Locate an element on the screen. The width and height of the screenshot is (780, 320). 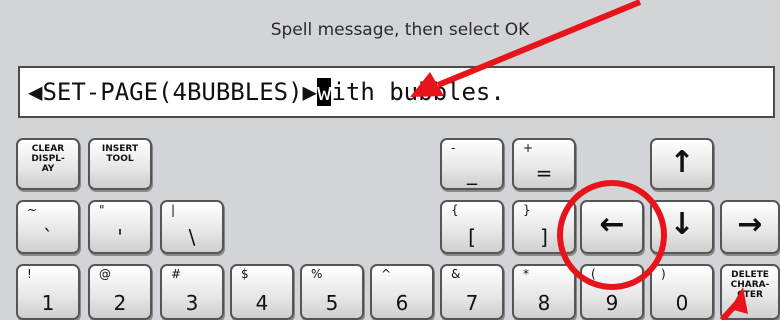
arrow-to-cursor is located at coordinates (526, 48).